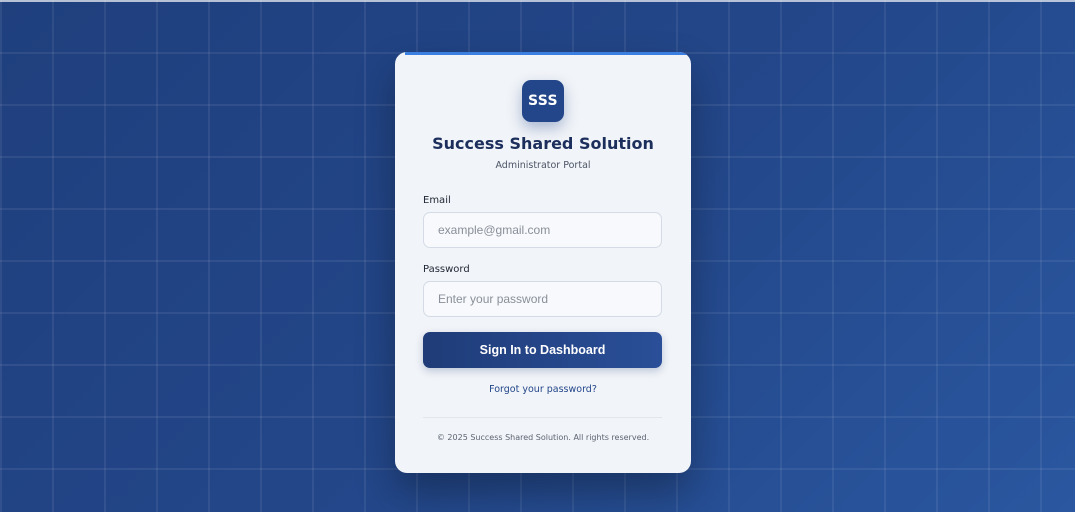 The image size is (1075, 512). I want to click on page-subtitle: Administrator Portal, so click(543, 165).